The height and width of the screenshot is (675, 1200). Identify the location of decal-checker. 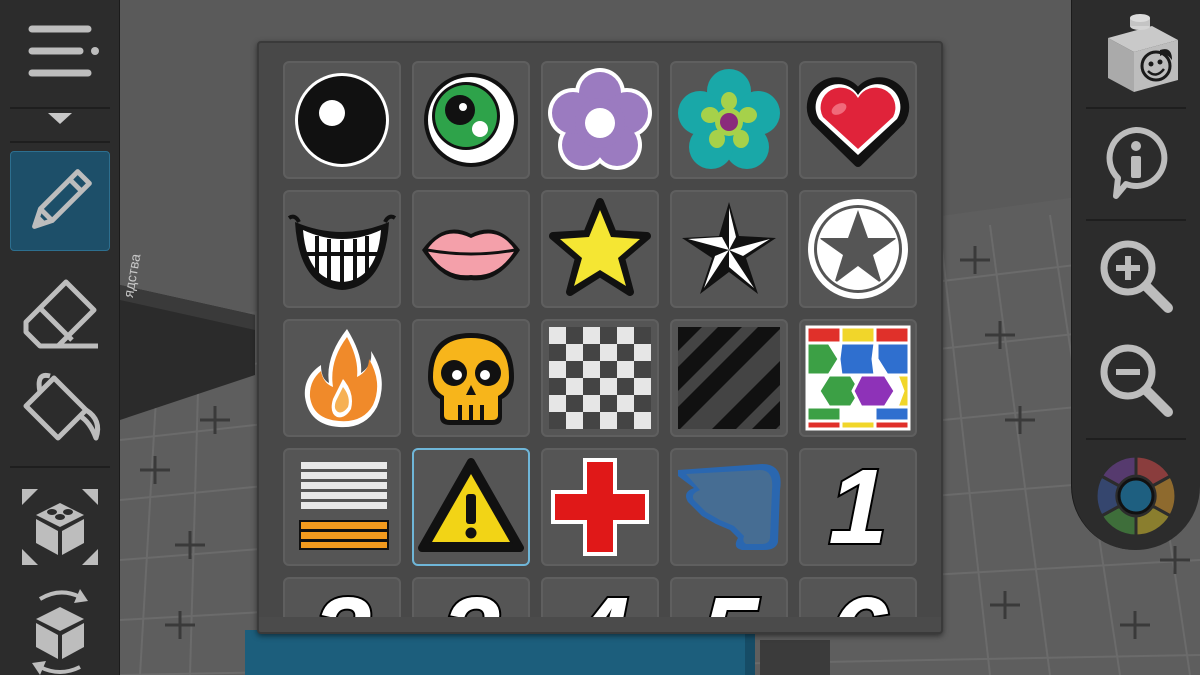
(600, 378).